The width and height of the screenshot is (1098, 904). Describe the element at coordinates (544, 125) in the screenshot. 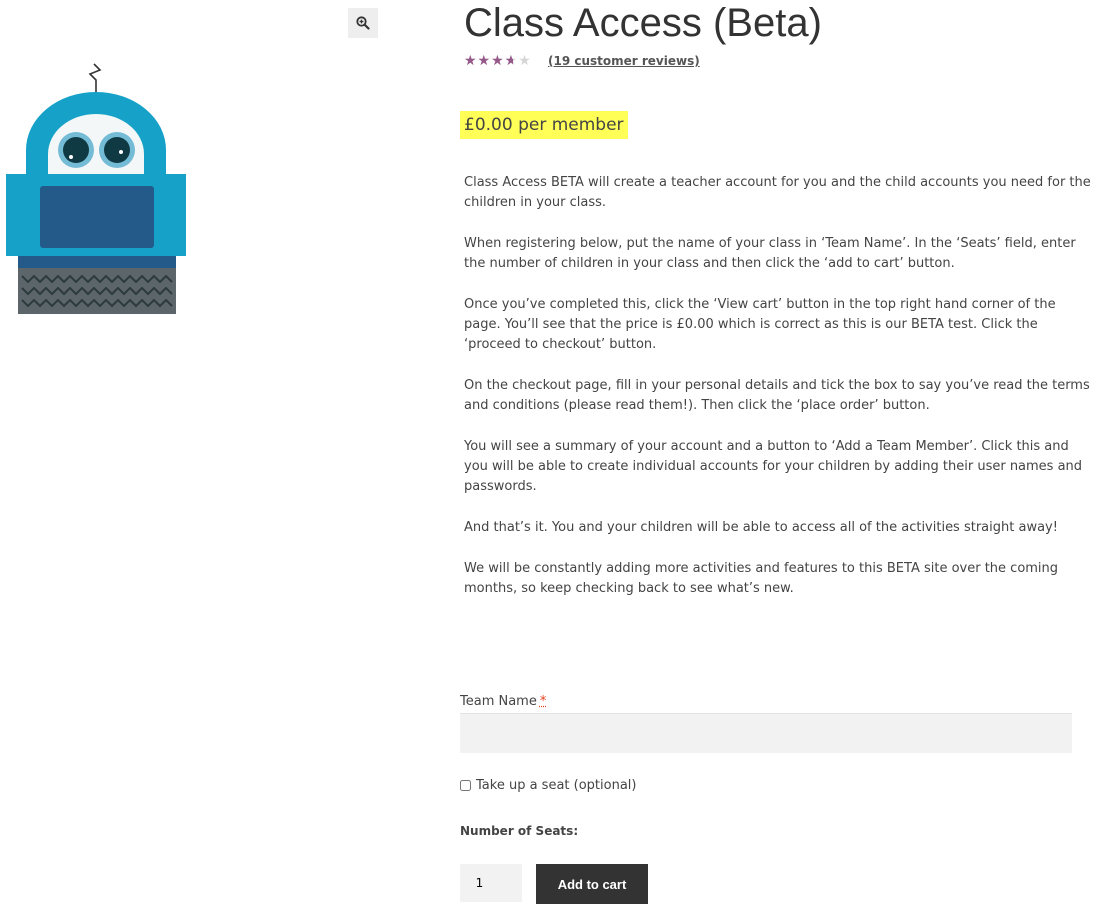

I see `product-price: £0.00 per member` at that location.